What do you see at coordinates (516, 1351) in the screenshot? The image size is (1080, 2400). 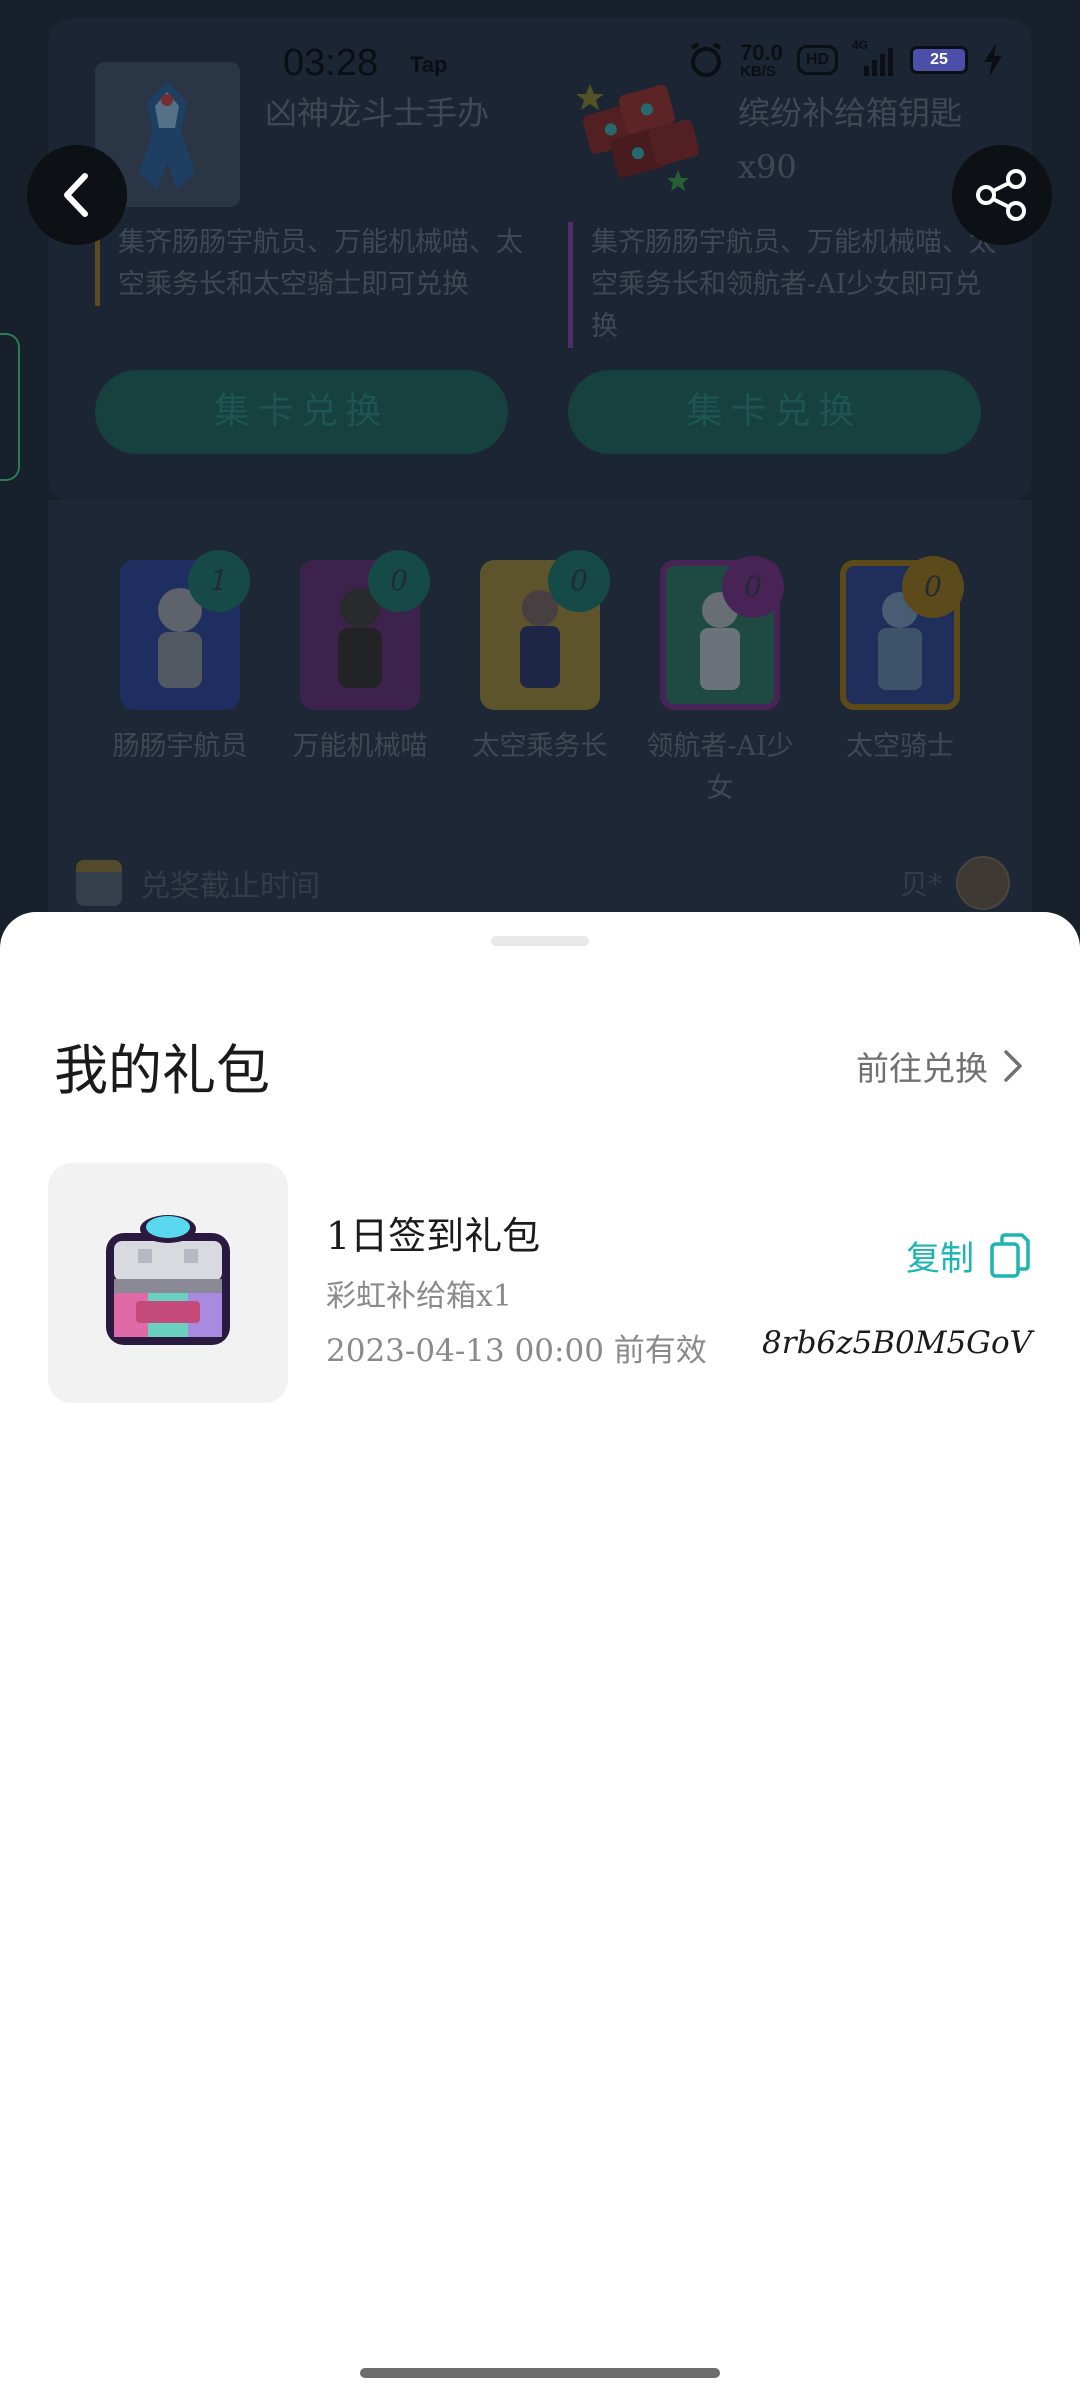 I see `gift-expiry: 2023-04-13 00:00 前有效` at bounding box center [516, 1351].